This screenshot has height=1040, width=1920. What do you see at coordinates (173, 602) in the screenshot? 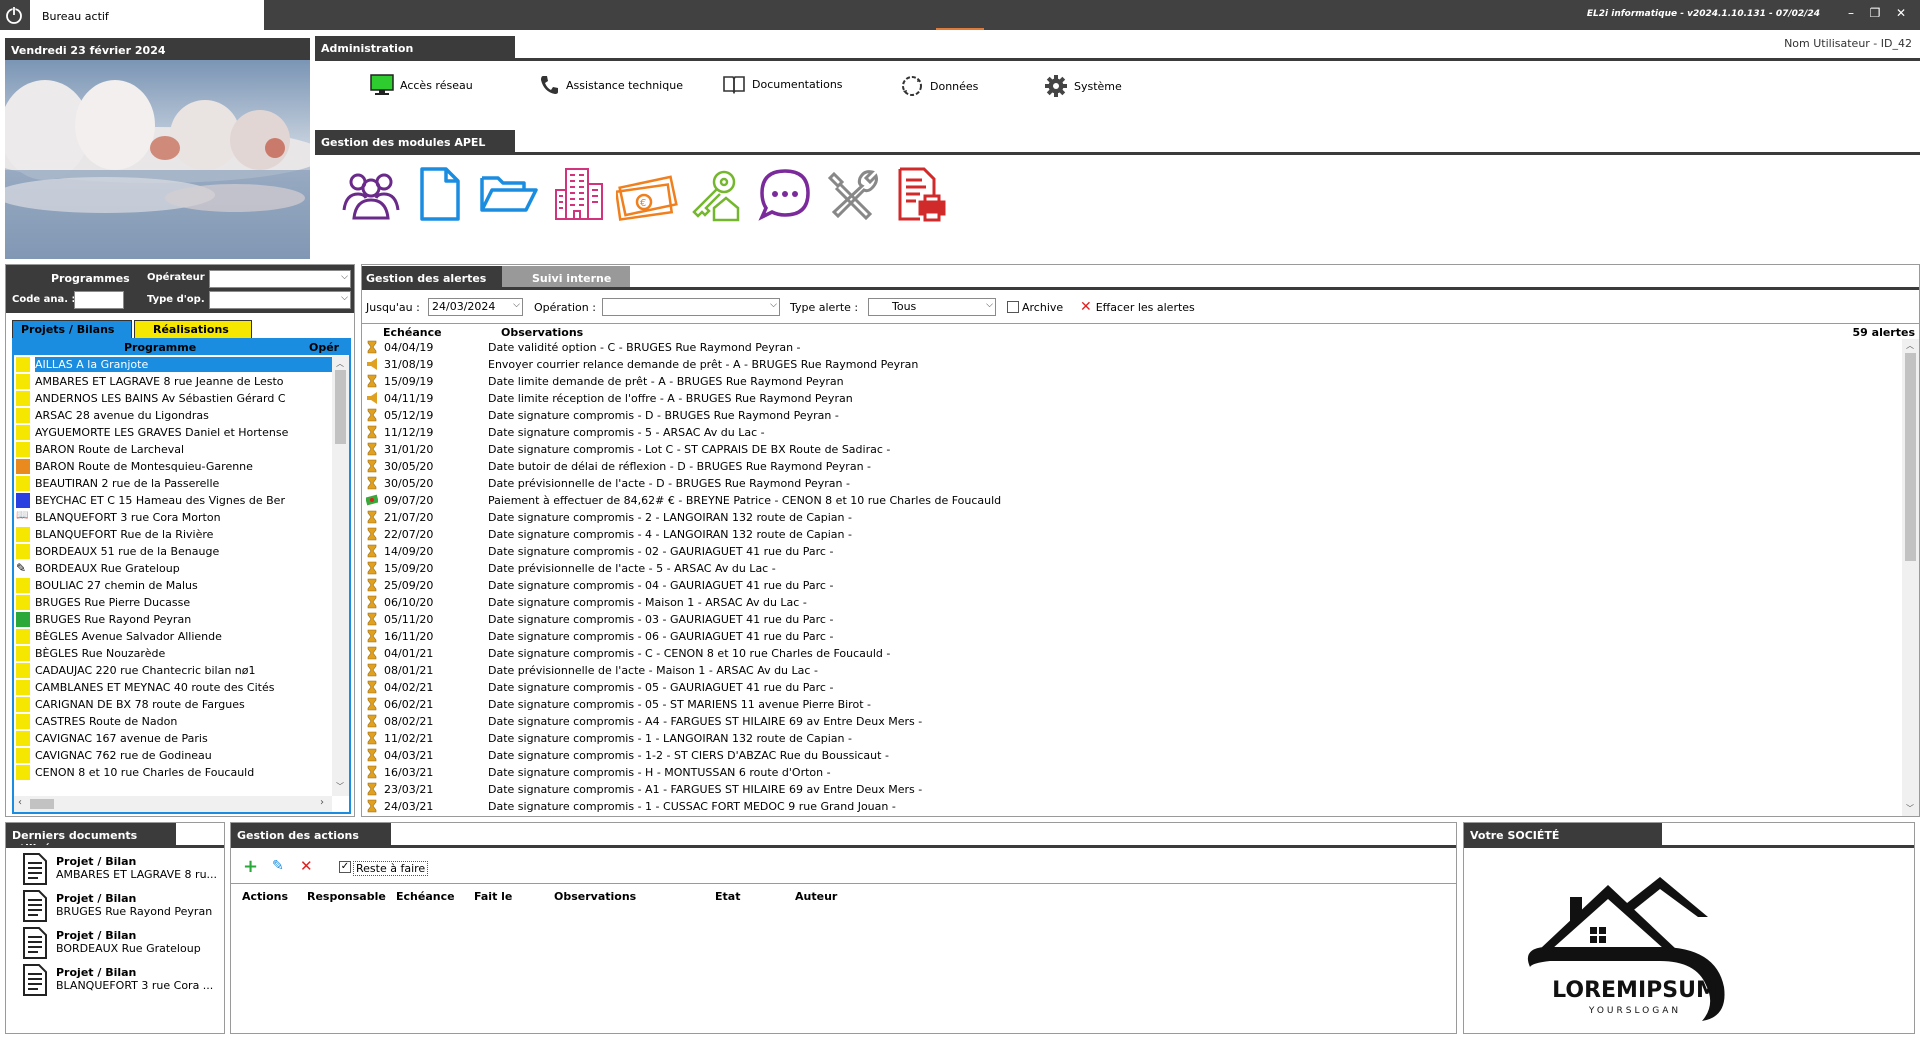
I see `programme-row: BRUGES Rue Pierre Ducasse` at bounding box center [173, 602].